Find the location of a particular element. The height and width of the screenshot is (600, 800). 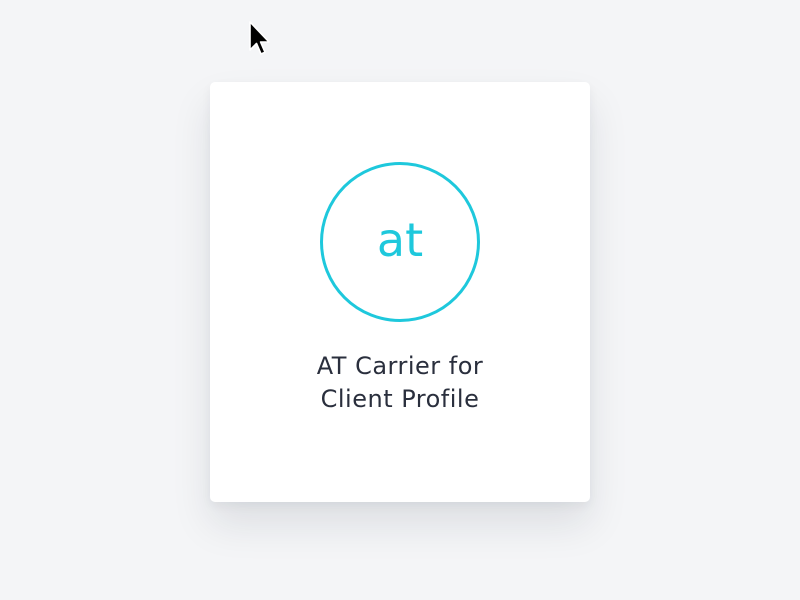

mouse-pointer-icon is located at coordinates (259, 38).